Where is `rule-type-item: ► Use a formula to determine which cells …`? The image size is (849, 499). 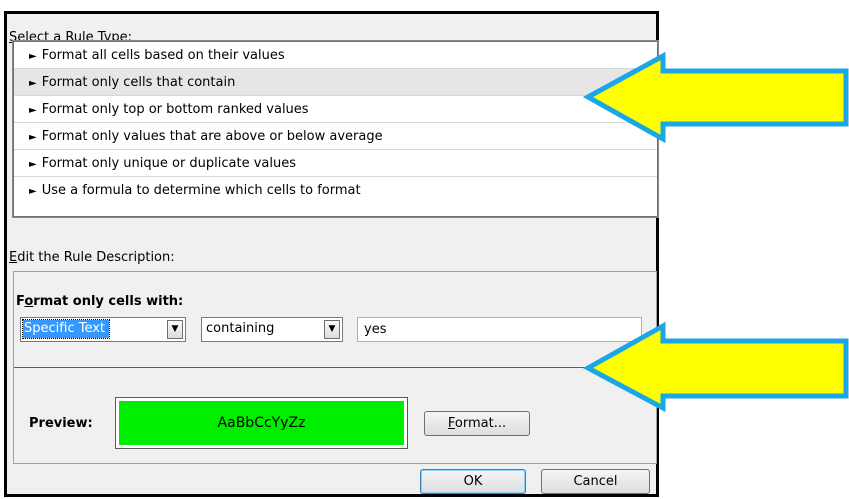
rule-type-item: ► Use a formula to determine which cells … is located at coordinates (335, 190).